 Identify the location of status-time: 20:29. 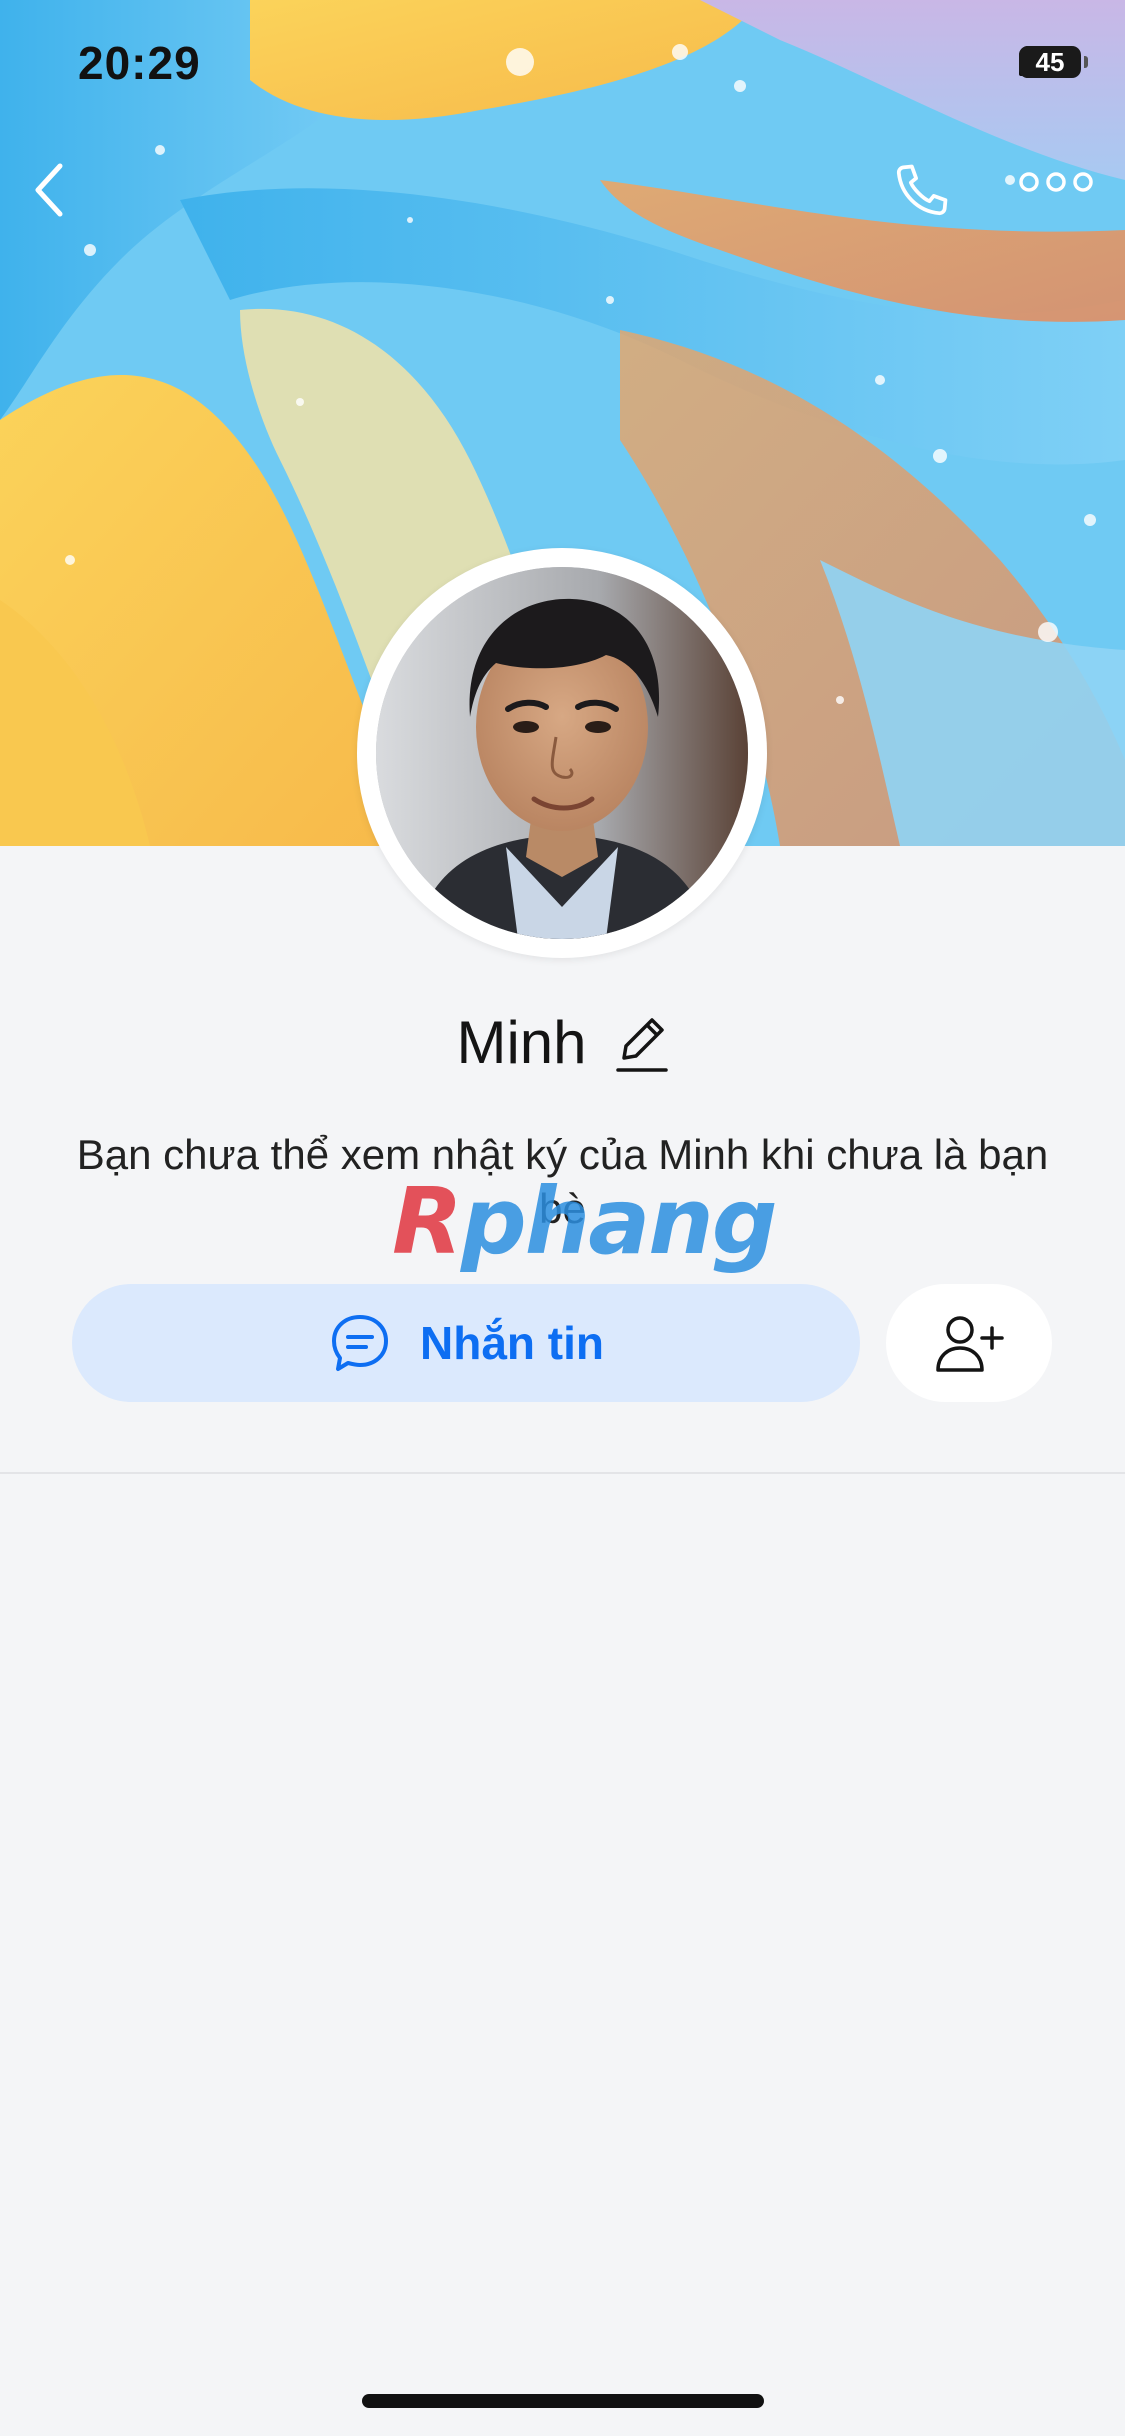
(139, 63).